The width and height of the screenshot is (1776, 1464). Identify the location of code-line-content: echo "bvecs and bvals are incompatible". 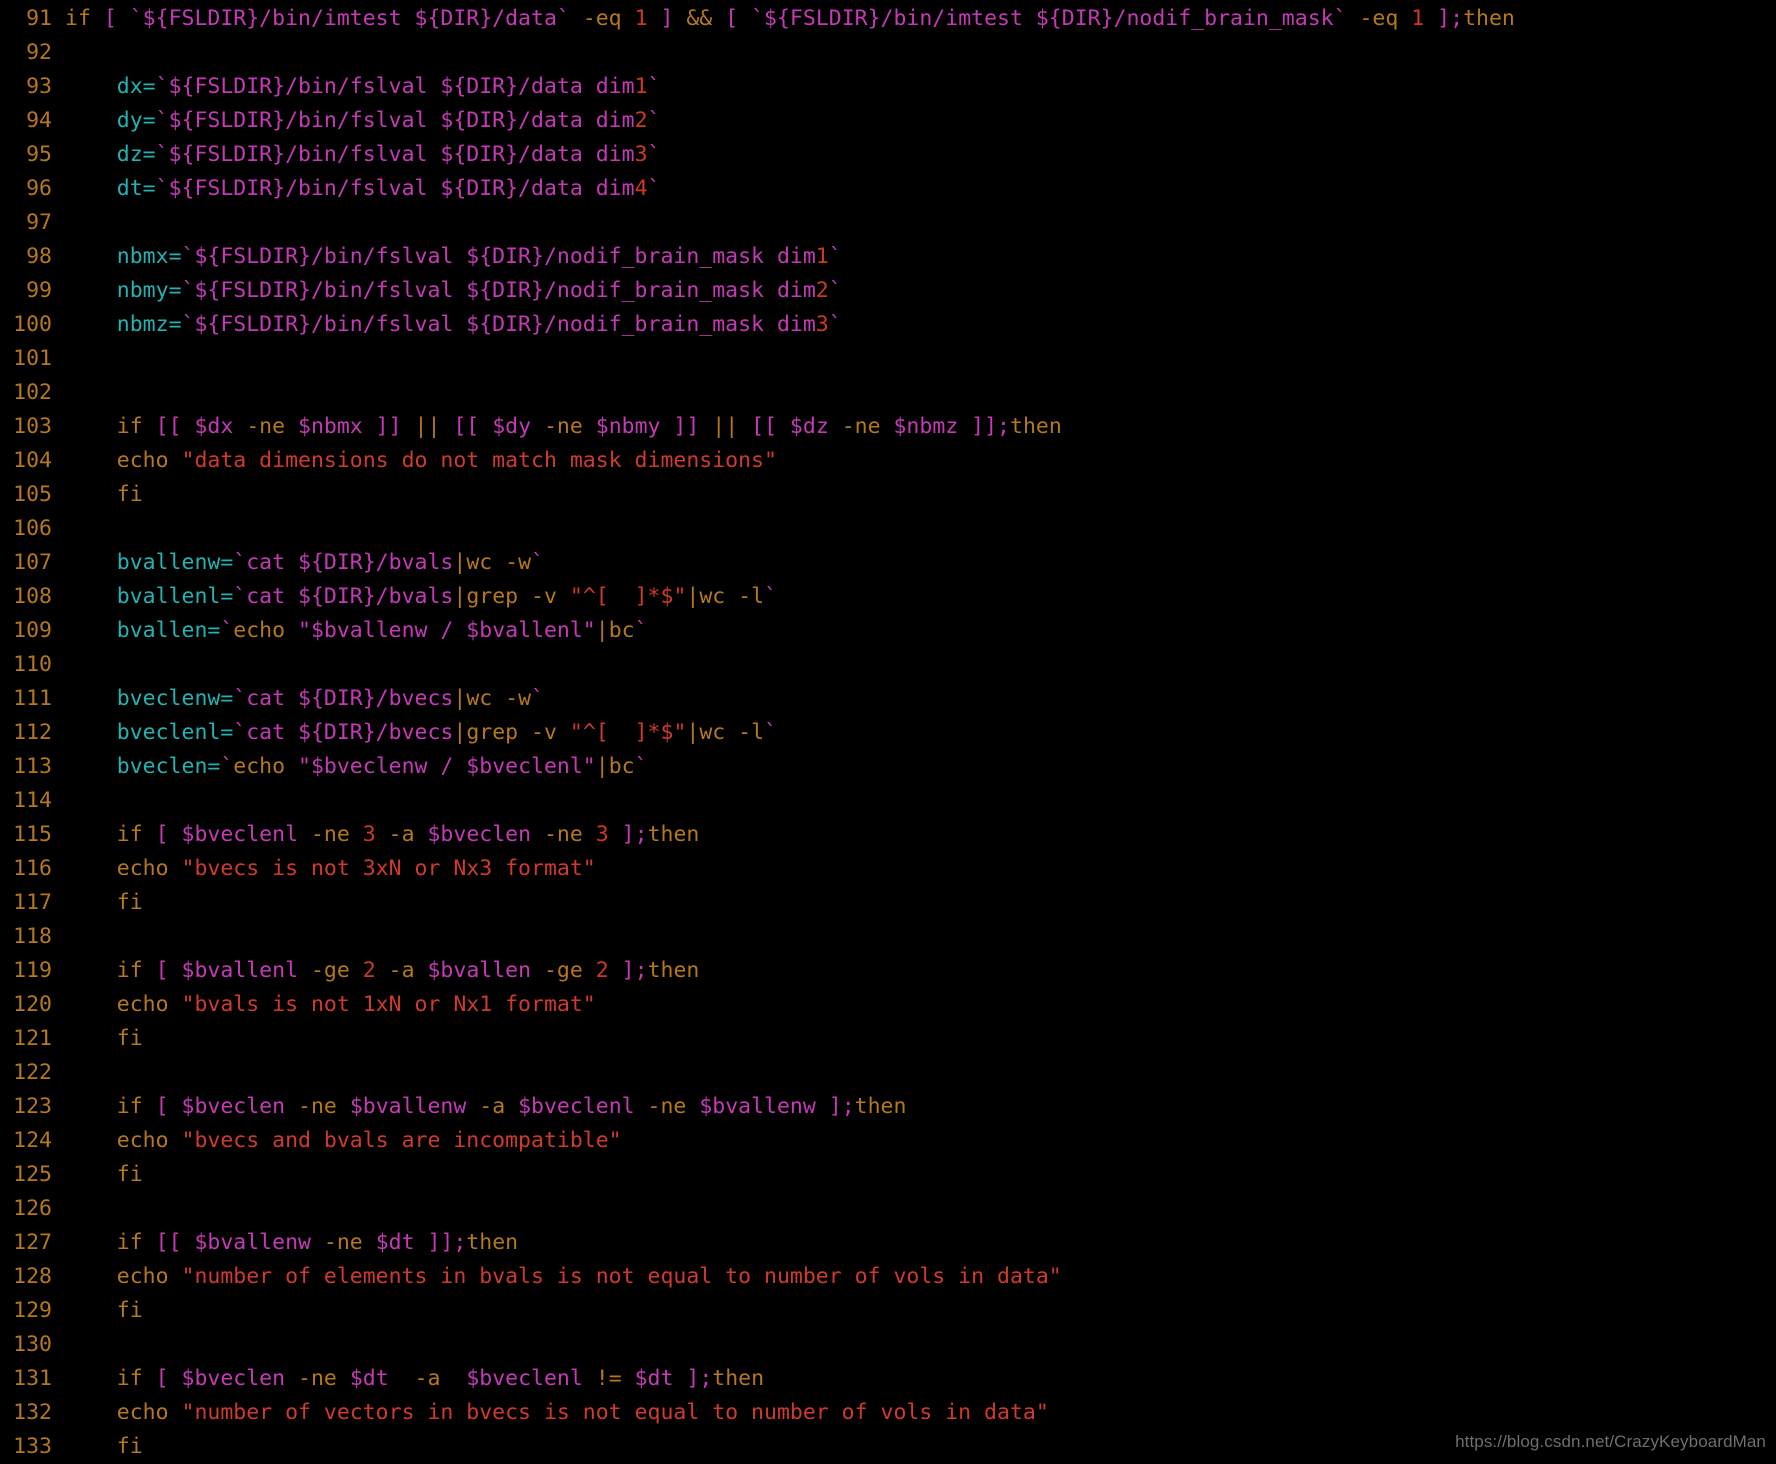
(914, 1141).